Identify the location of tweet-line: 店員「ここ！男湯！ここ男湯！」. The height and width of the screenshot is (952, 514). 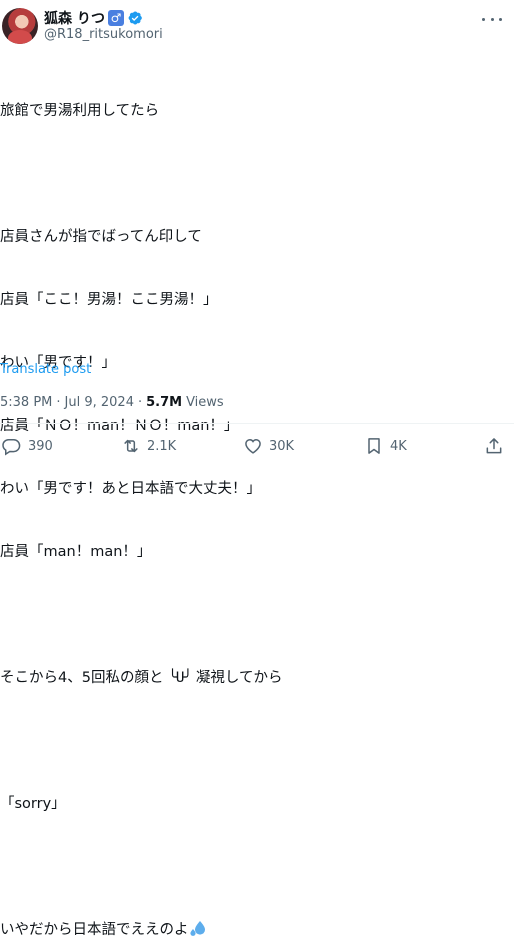
(109, 300).